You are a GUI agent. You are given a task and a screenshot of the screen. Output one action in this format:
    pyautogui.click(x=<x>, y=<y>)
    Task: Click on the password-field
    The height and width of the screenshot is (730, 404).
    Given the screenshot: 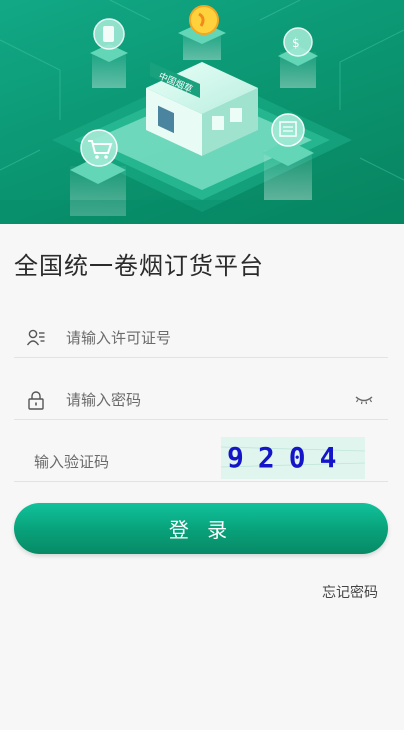 What is the action you would take?
    pyautogui.click(x=201, y=399)
    